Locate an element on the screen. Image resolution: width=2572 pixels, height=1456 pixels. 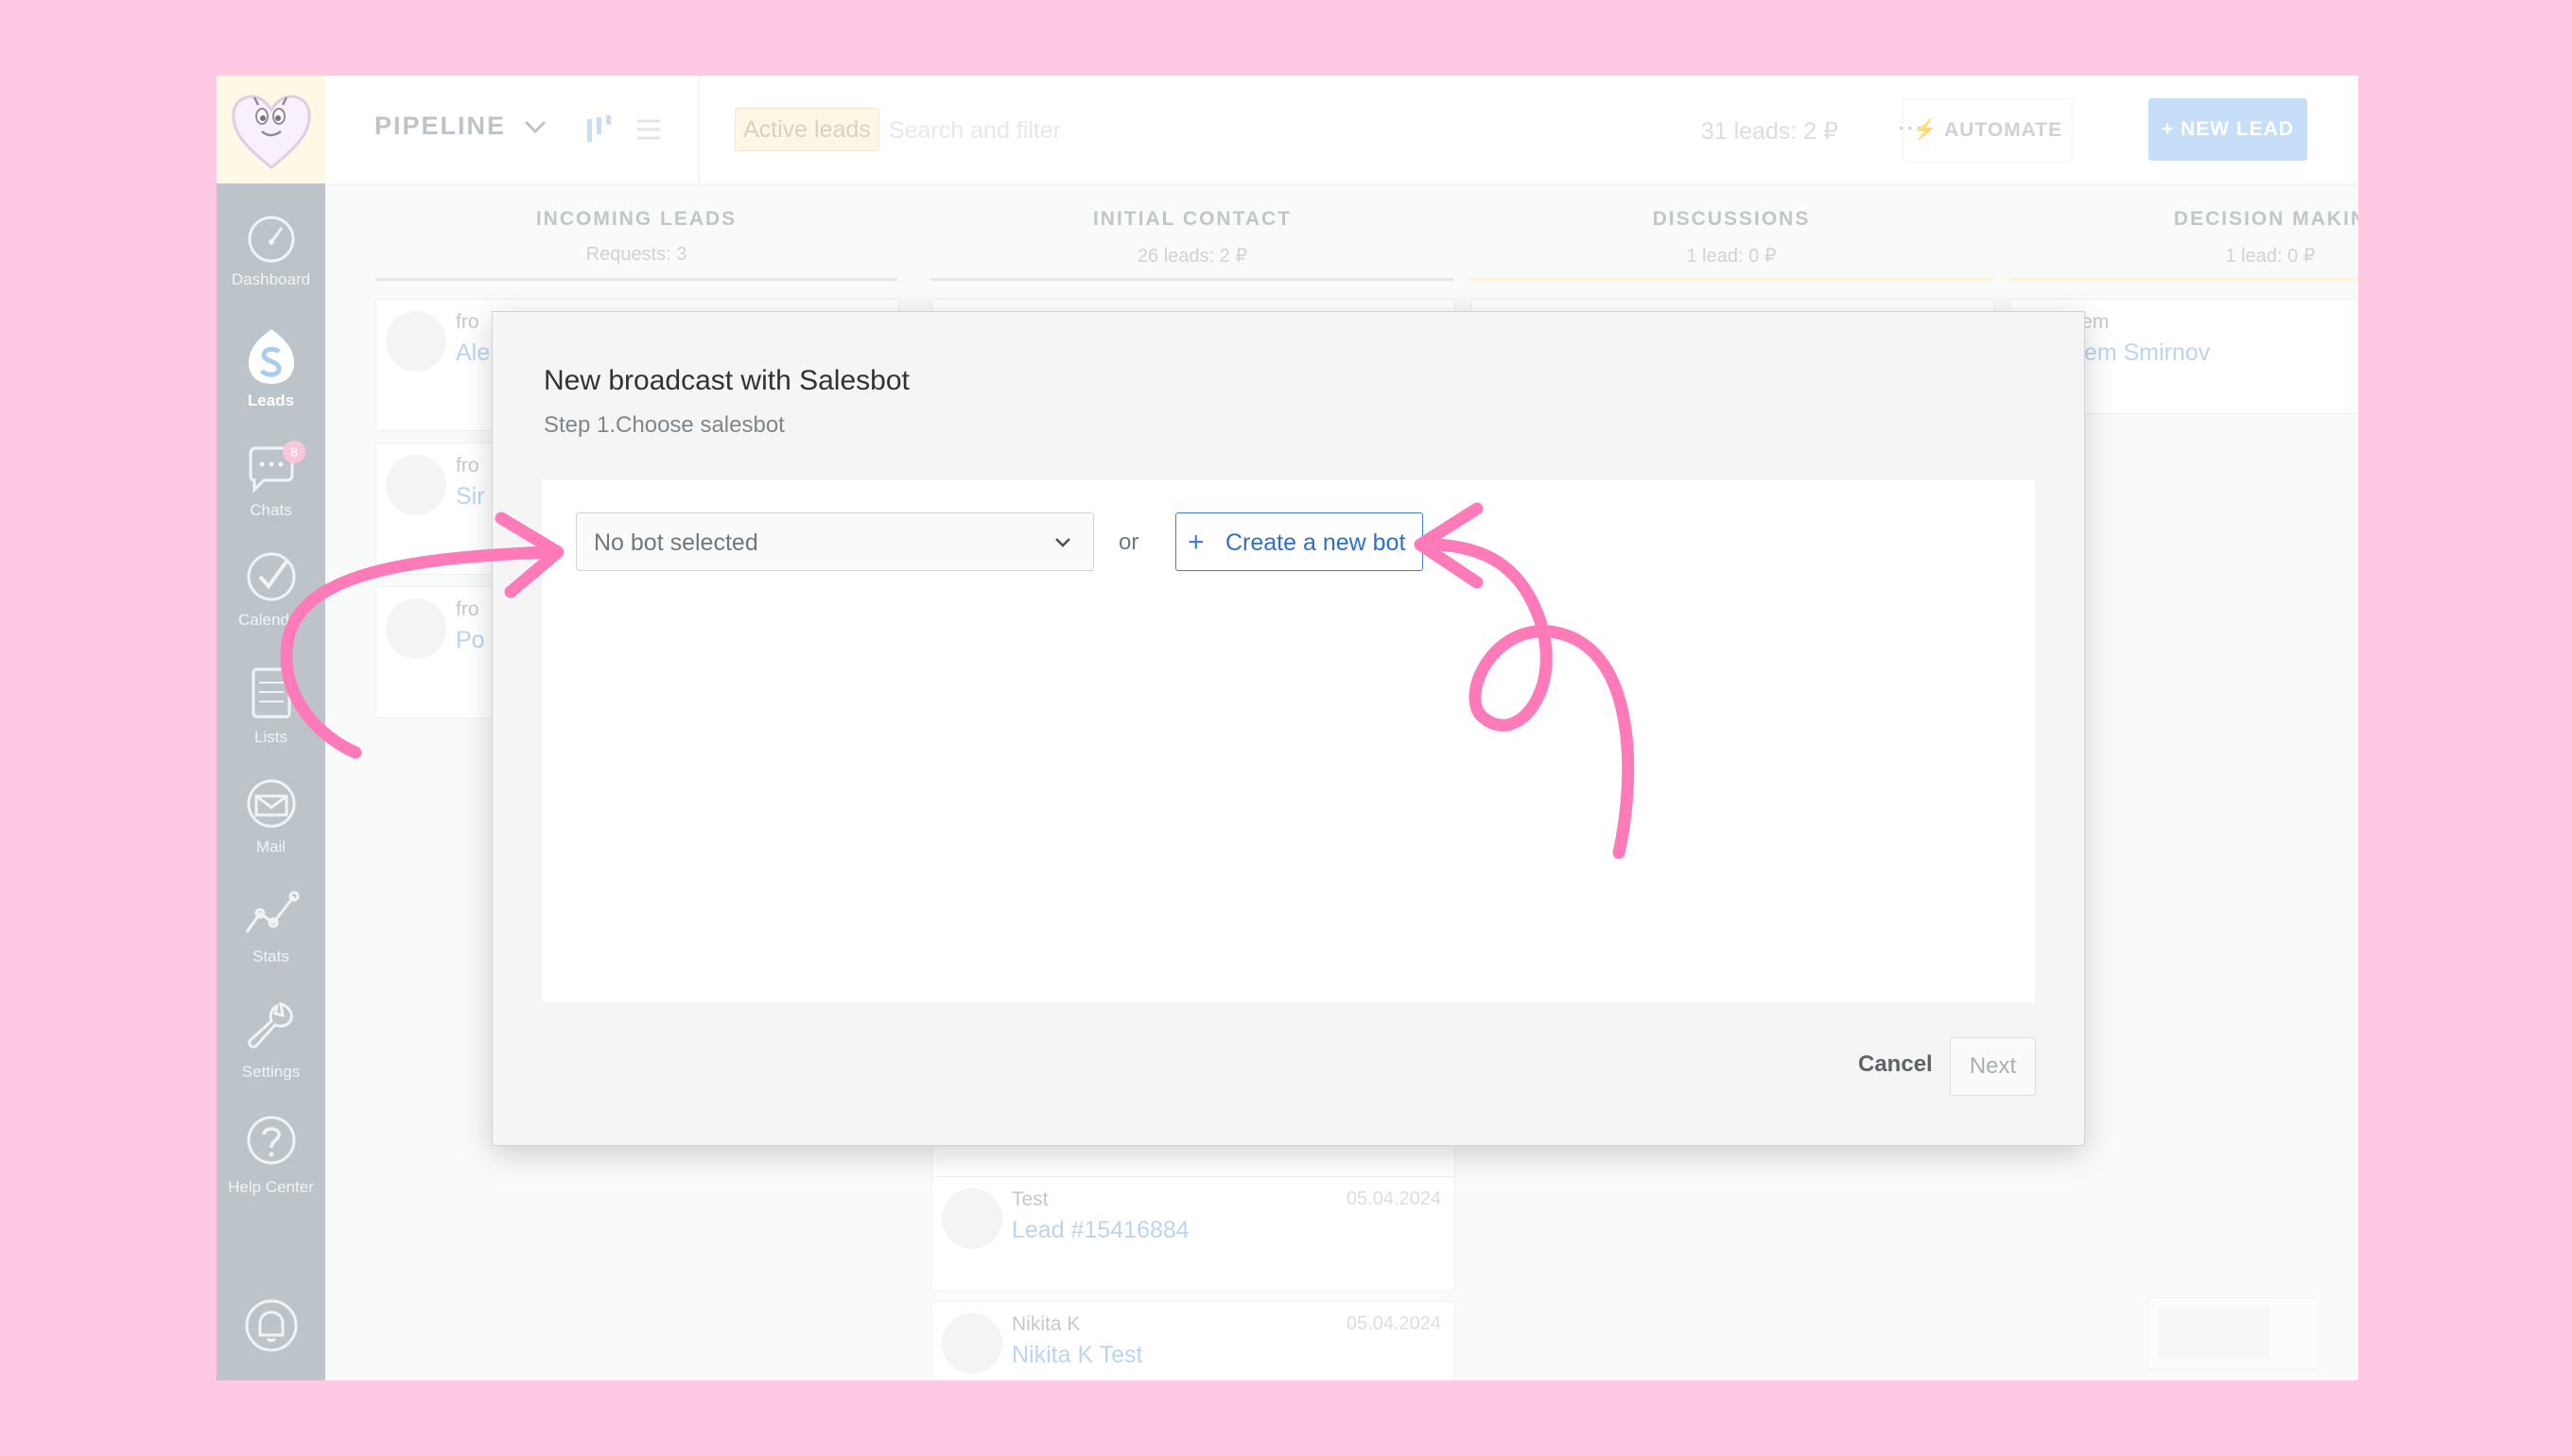
or-label: or is located at coordinates (1129, 542).